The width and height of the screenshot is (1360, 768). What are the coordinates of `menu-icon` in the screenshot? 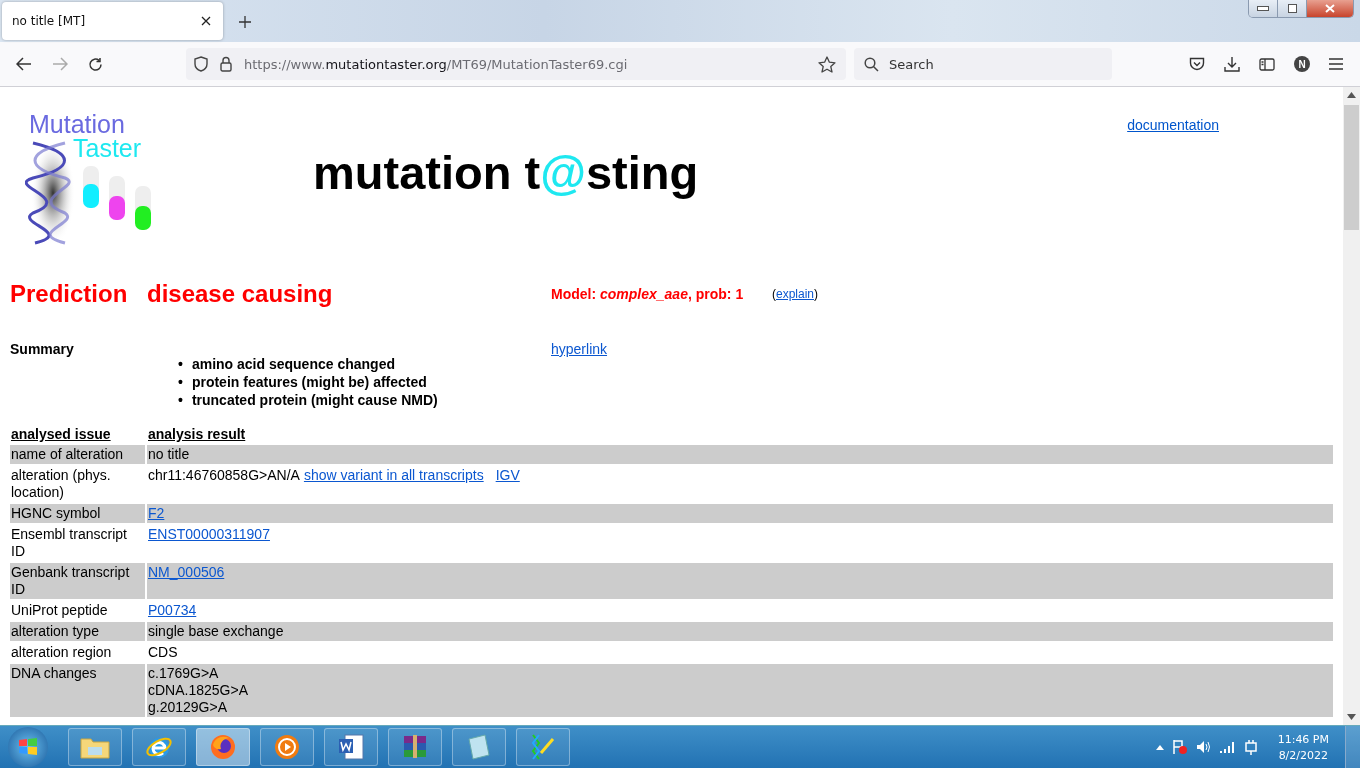 It's located at (1336, 64).